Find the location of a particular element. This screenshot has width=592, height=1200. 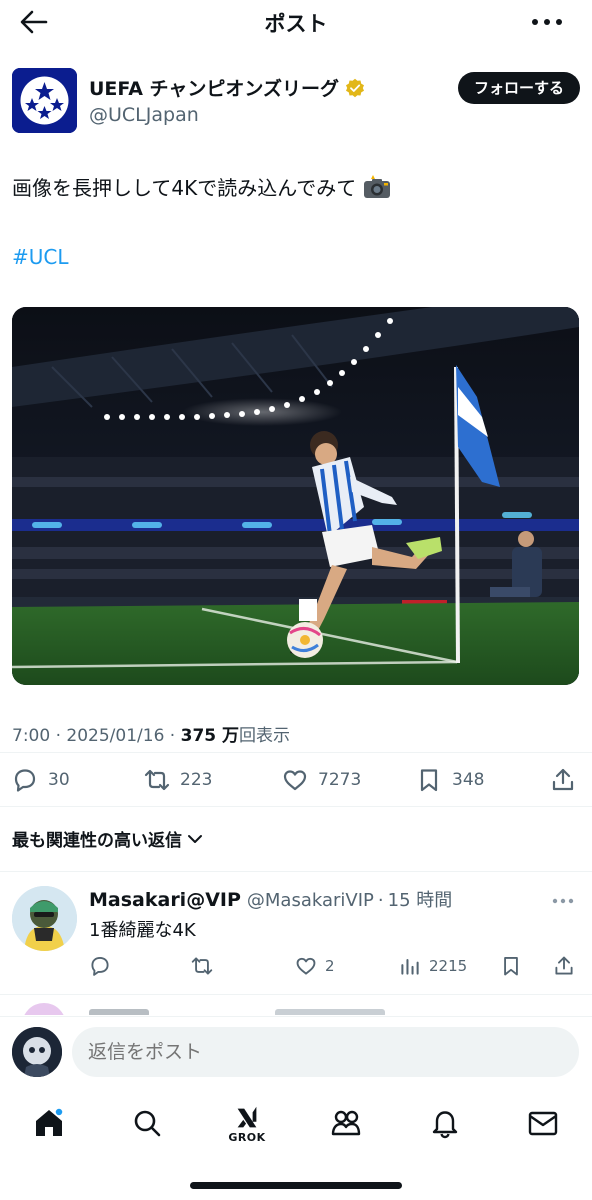

reply-bookmark-button is located at coordinates (511, 966).